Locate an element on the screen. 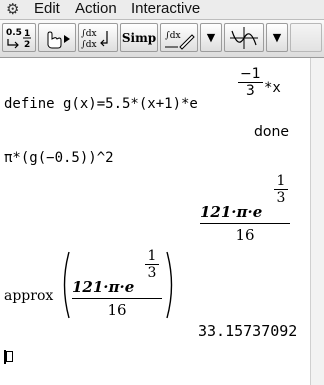 The image size is (324, 385). integral-convert-button: ∫dx ∫dx is located at coordinates (98, 37).